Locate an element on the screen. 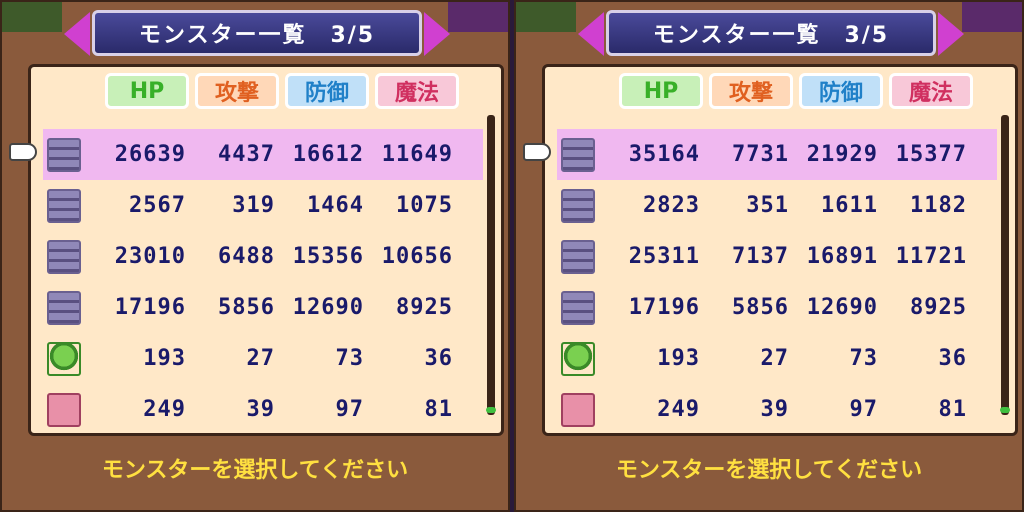  defense-value: 16891 is located at coordinates (842, 256).